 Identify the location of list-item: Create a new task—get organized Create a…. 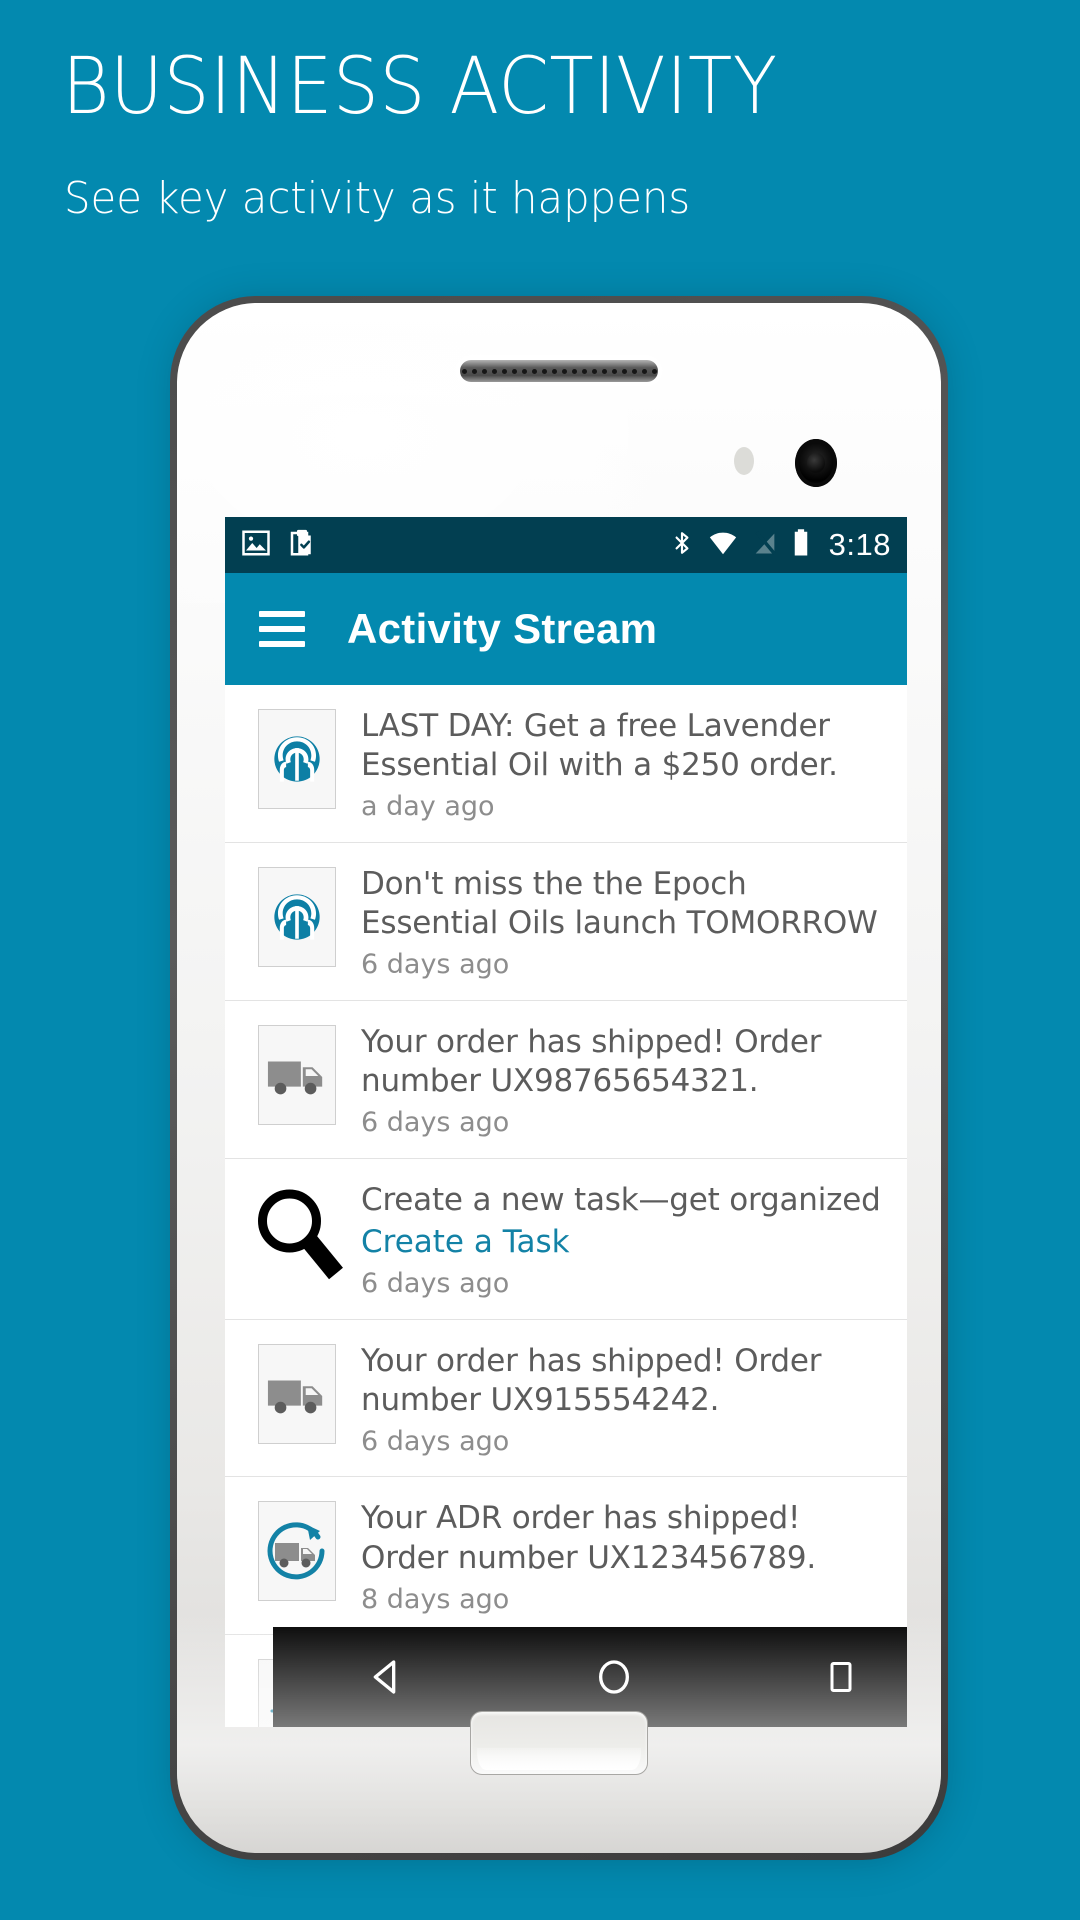
(566, 1239).